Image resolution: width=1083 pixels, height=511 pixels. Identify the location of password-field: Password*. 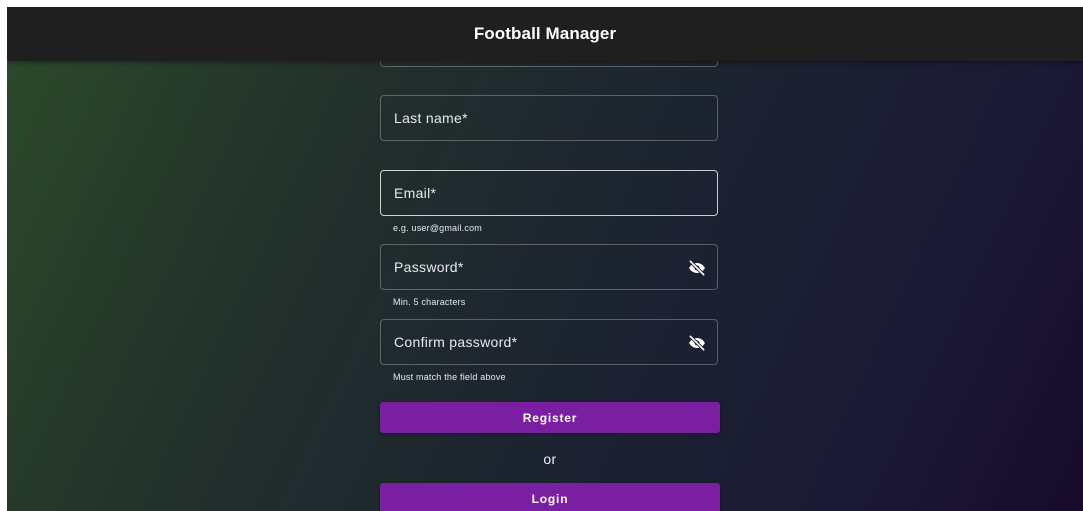
(549, 267).